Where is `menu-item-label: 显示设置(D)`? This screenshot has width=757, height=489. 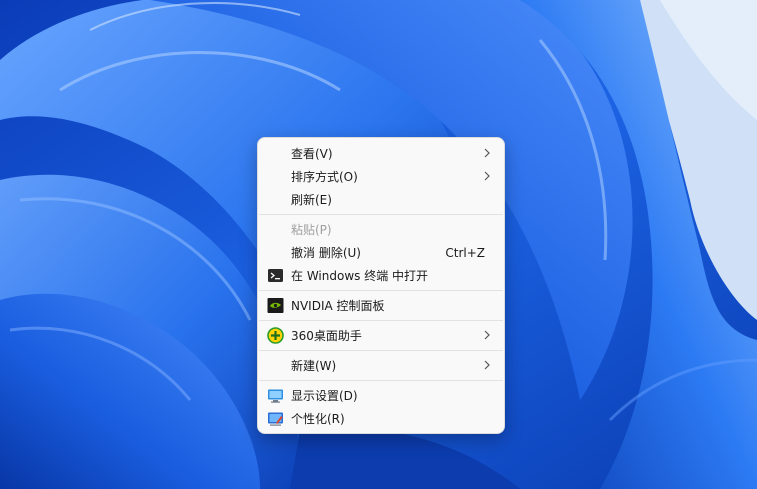
menu-item-label: 显示设置(D) is located at coordinates (324, 396).